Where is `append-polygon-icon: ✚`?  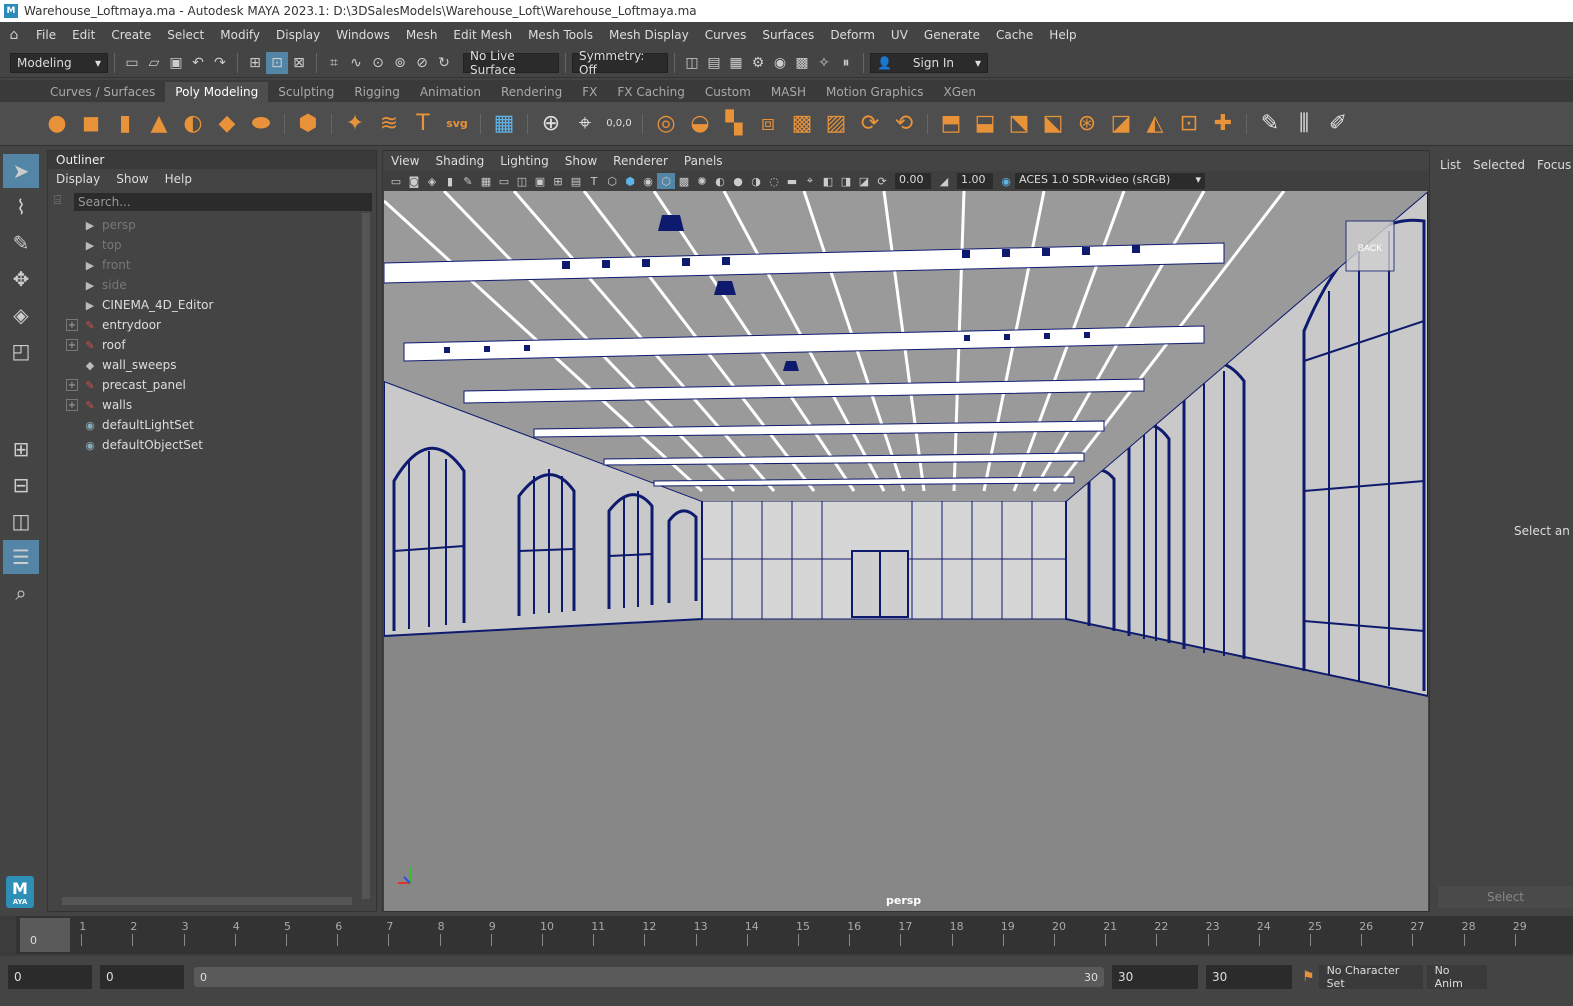
append-polygon-icon: ✚ is located at coordinates (1223, 124).